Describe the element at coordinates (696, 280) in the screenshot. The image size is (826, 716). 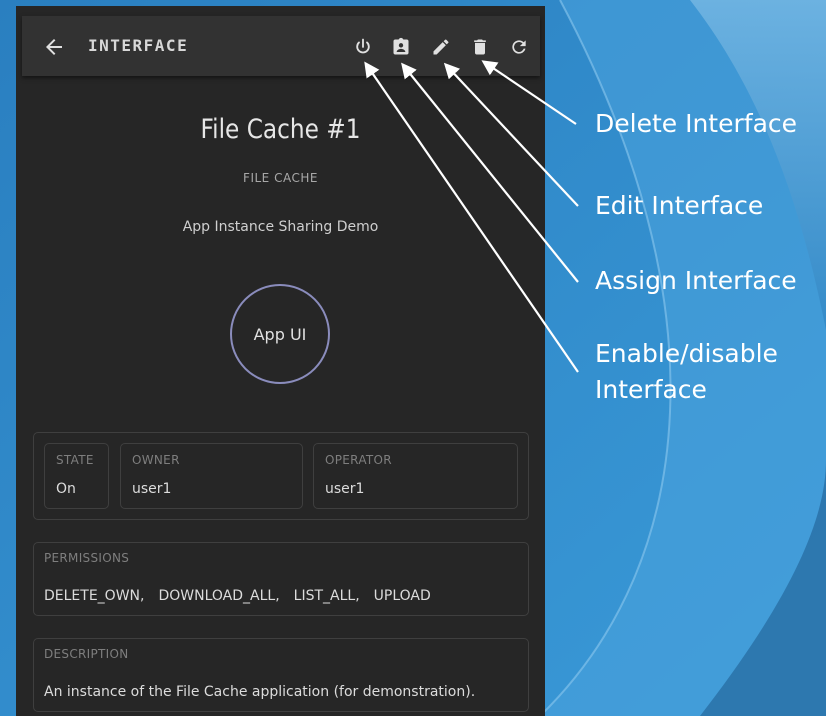
I see `assign-interface-callout: Assign Interface` at that location.